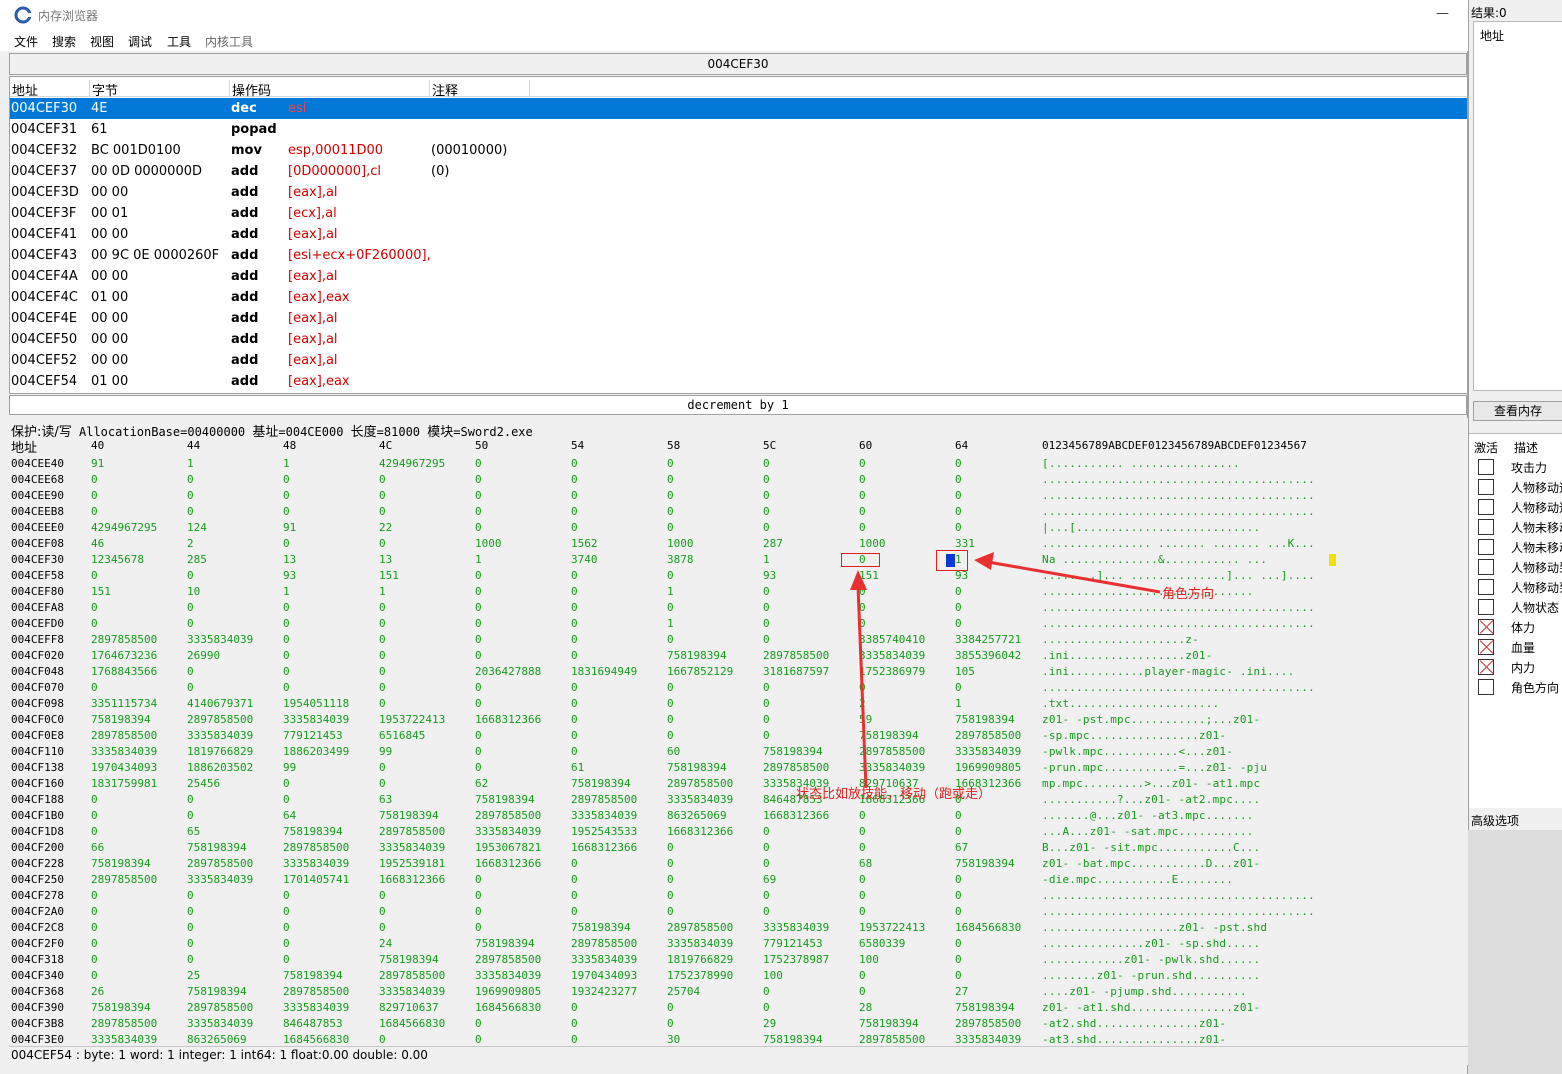  Describe the element at coordinates (1515, 646) in the screenshot. I see `cheat-entry: 血量` at that location.